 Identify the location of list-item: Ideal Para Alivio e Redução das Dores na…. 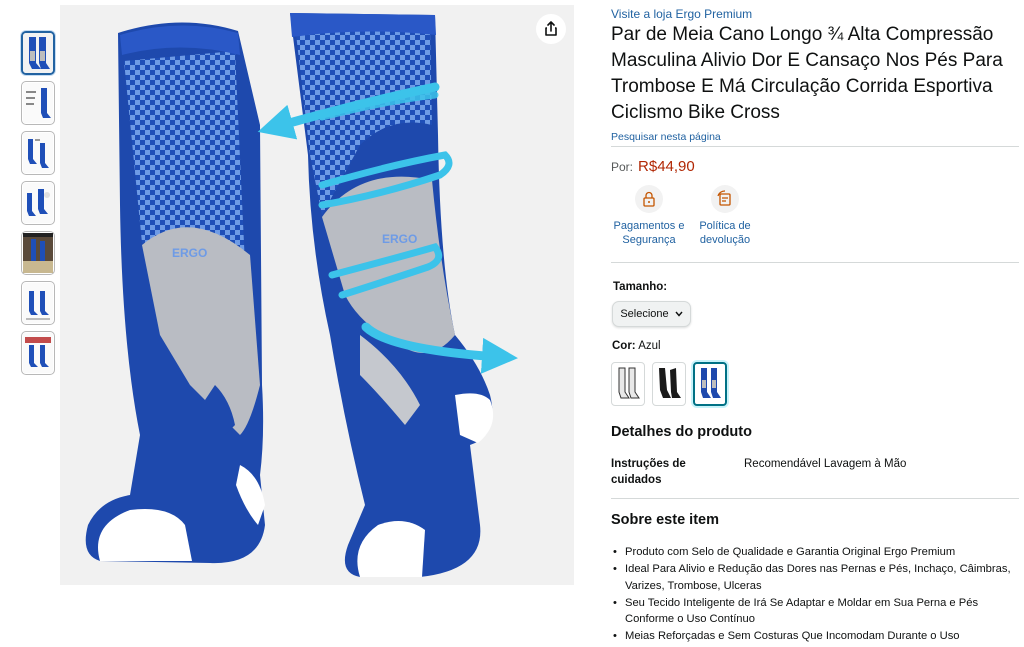
(816, 577).